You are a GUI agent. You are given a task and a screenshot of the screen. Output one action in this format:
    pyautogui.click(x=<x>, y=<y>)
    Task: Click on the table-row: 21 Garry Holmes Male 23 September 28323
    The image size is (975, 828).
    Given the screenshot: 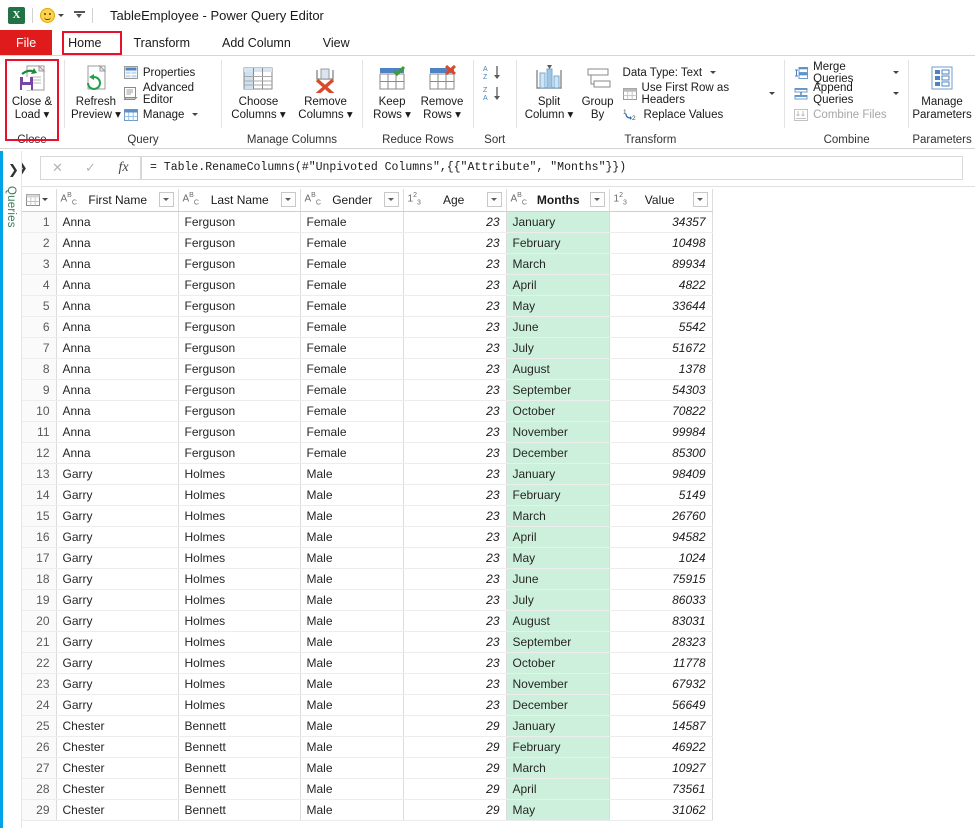 What is the action you would take?
    pyautogui.click(x=367, y=642)
    